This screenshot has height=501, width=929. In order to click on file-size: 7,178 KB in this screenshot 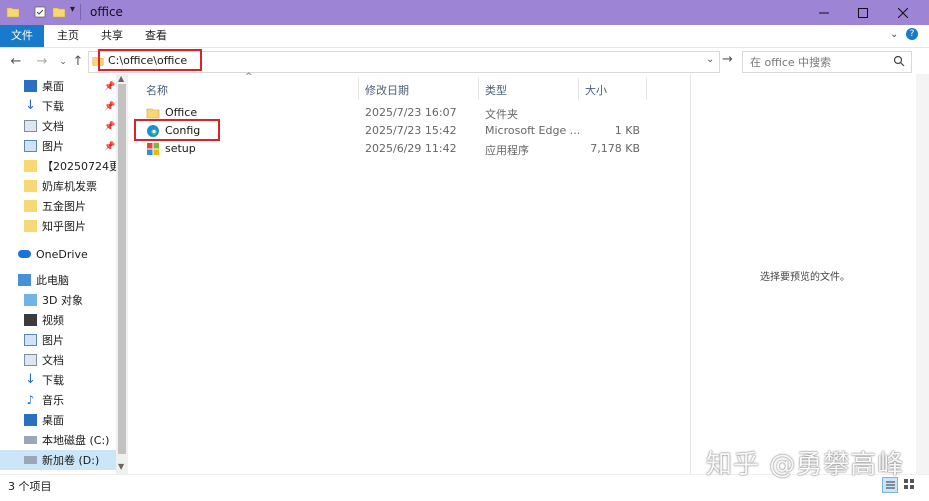, I will do `click(615, 148)`.